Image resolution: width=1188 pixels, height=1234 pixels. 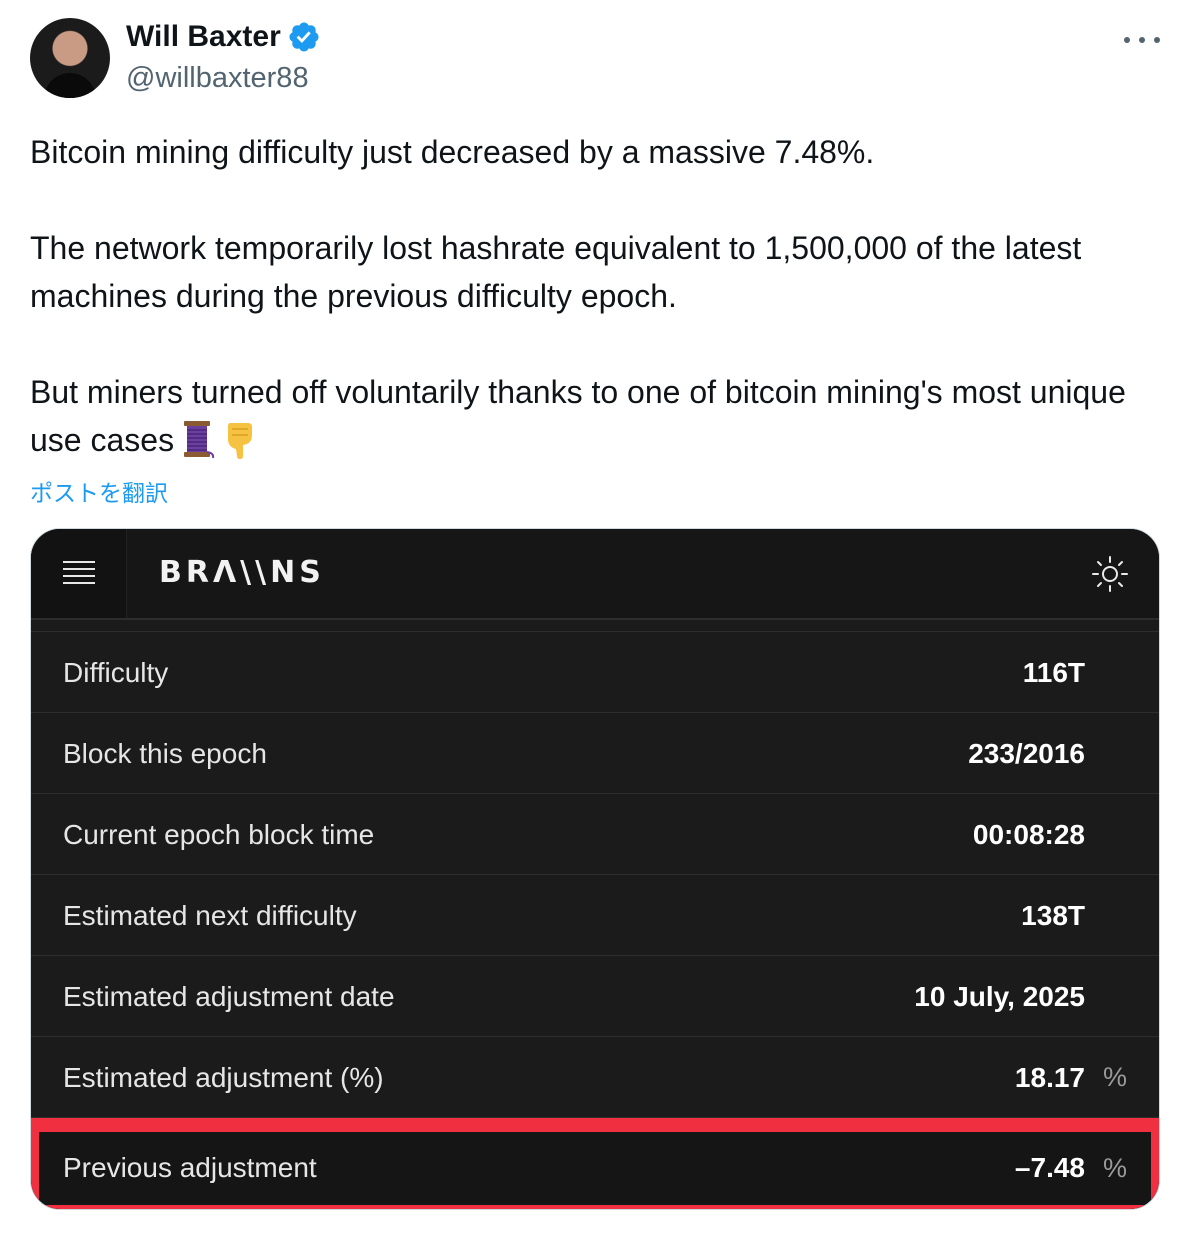 What do you see at coordinates (1142, 40) in the screenshot?
I see `more-options-icon` at bounding box center [1142, 40].